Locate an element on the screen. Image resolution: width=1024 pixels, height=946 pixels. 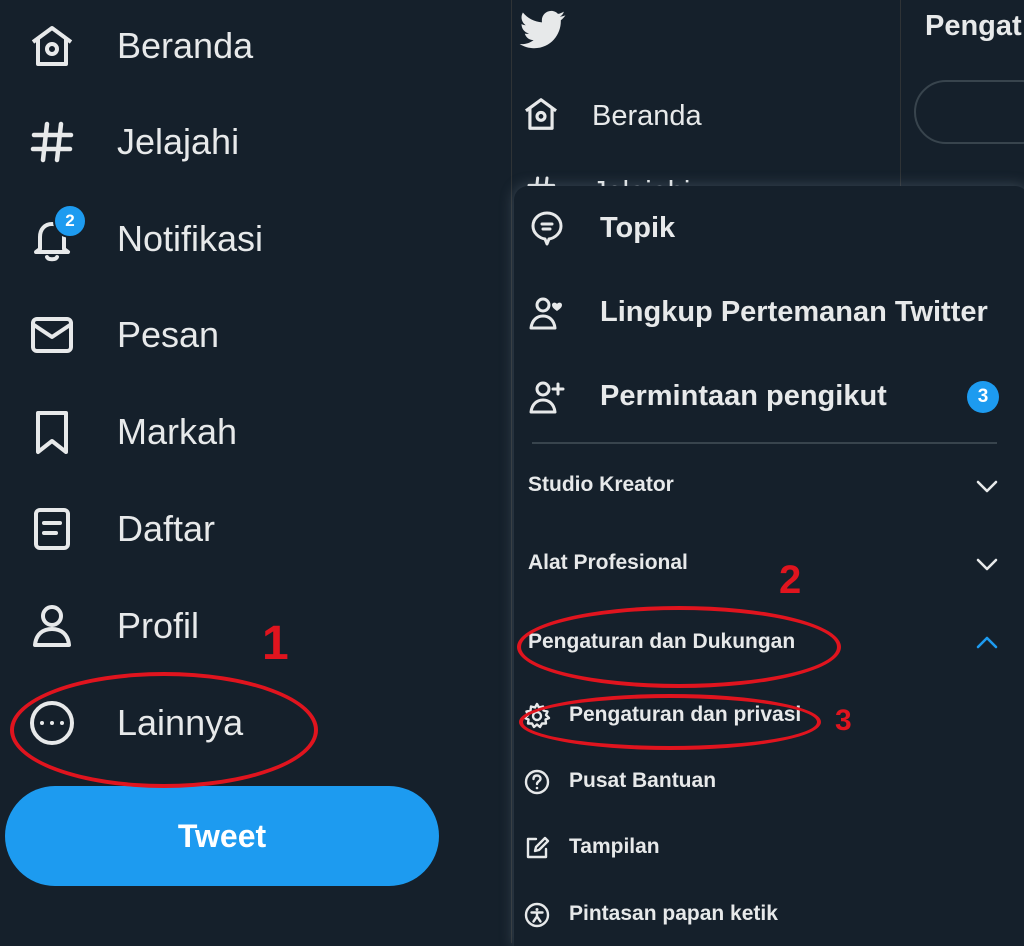
menu-divider is located at coordinates (764, 443).